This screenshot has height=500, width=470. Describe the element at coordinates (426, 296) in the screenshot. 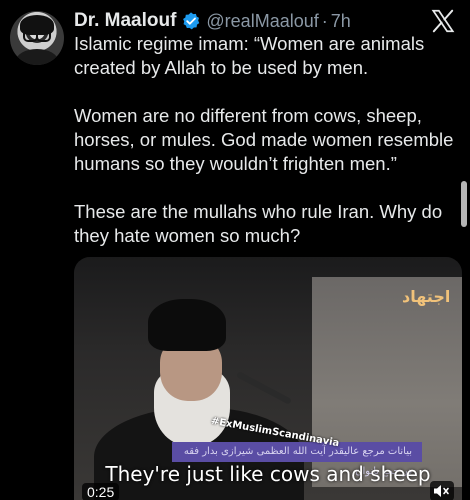

I see `channel-logo: اجتهاد` at that location.